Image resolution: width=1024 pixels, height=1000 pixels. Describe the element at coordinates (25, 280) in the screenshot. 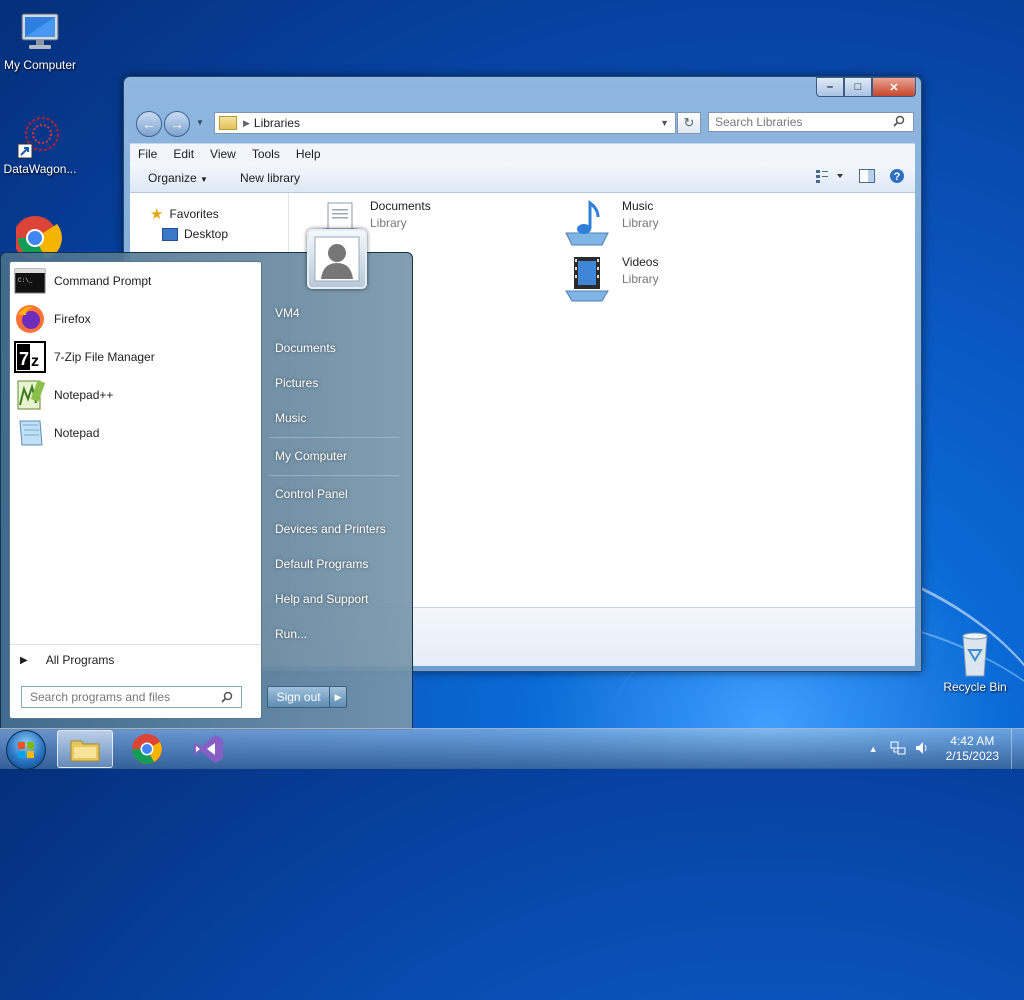

I see `svg-text: C:\_` at that location.